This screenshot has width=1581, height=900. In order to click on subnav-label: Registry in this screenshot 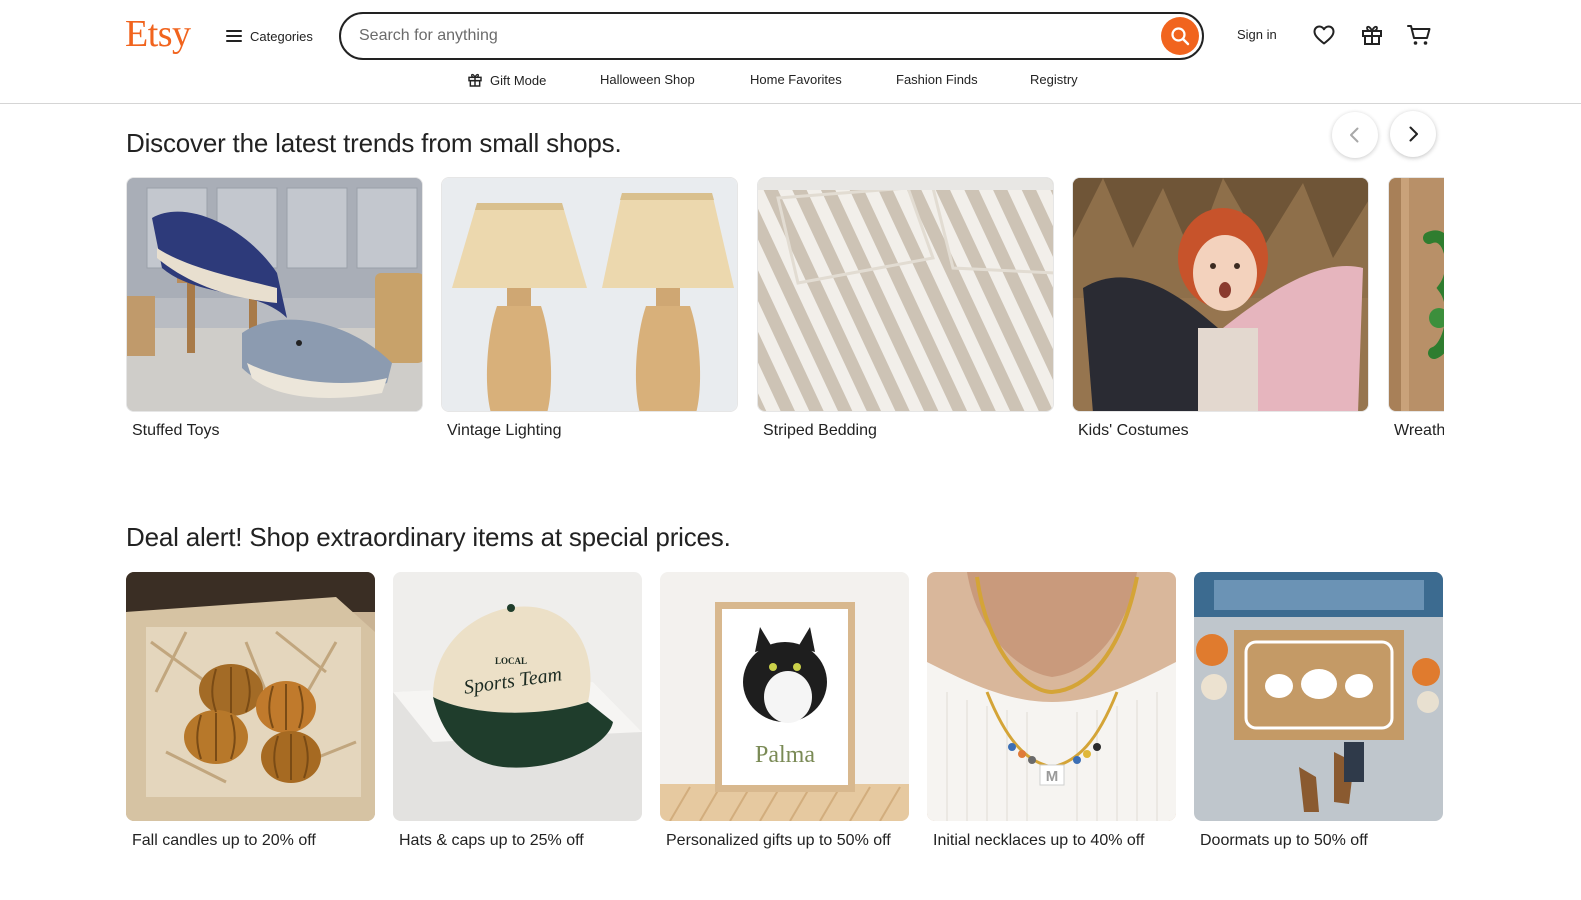, I will do `click(1054, 79)`.